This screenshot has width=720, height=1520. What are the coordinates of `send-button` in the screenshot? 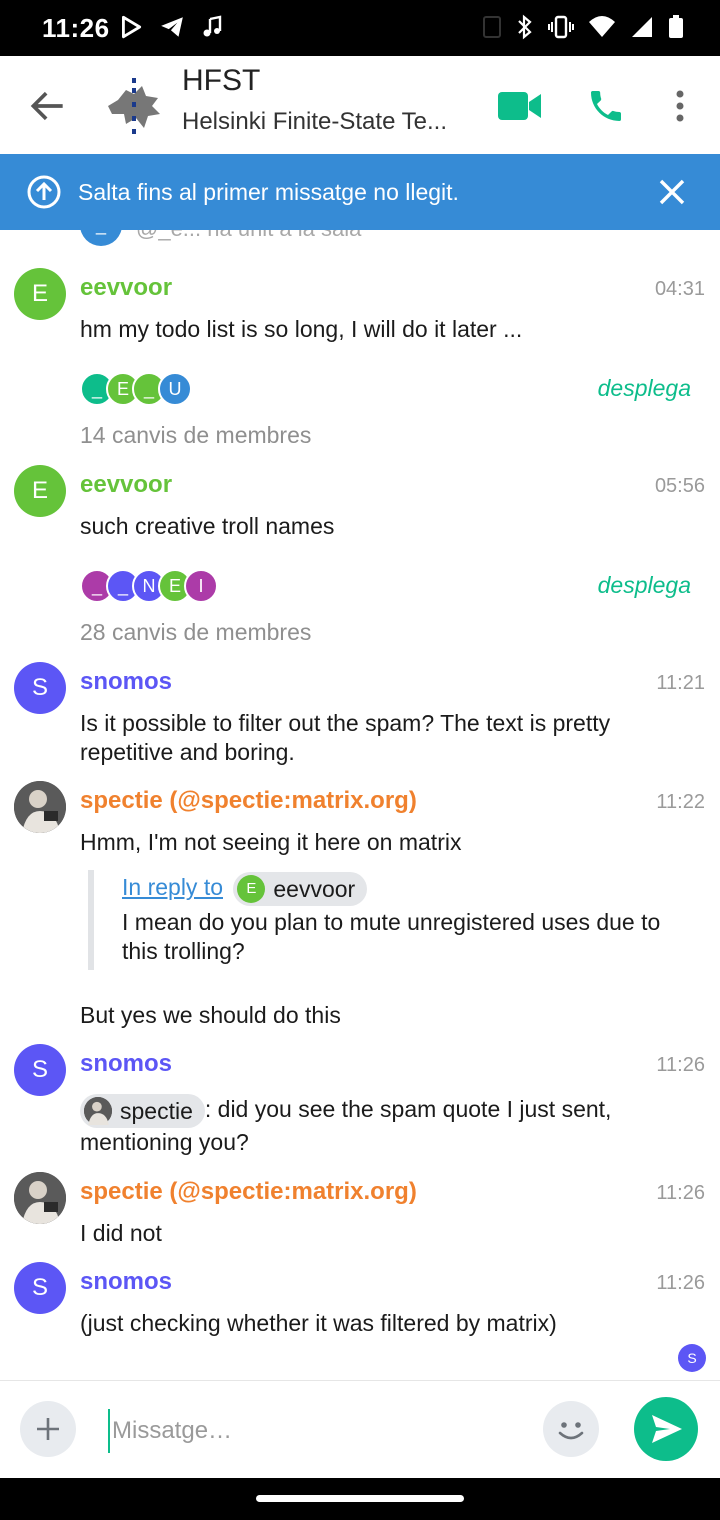 It's located at (666, 1429).